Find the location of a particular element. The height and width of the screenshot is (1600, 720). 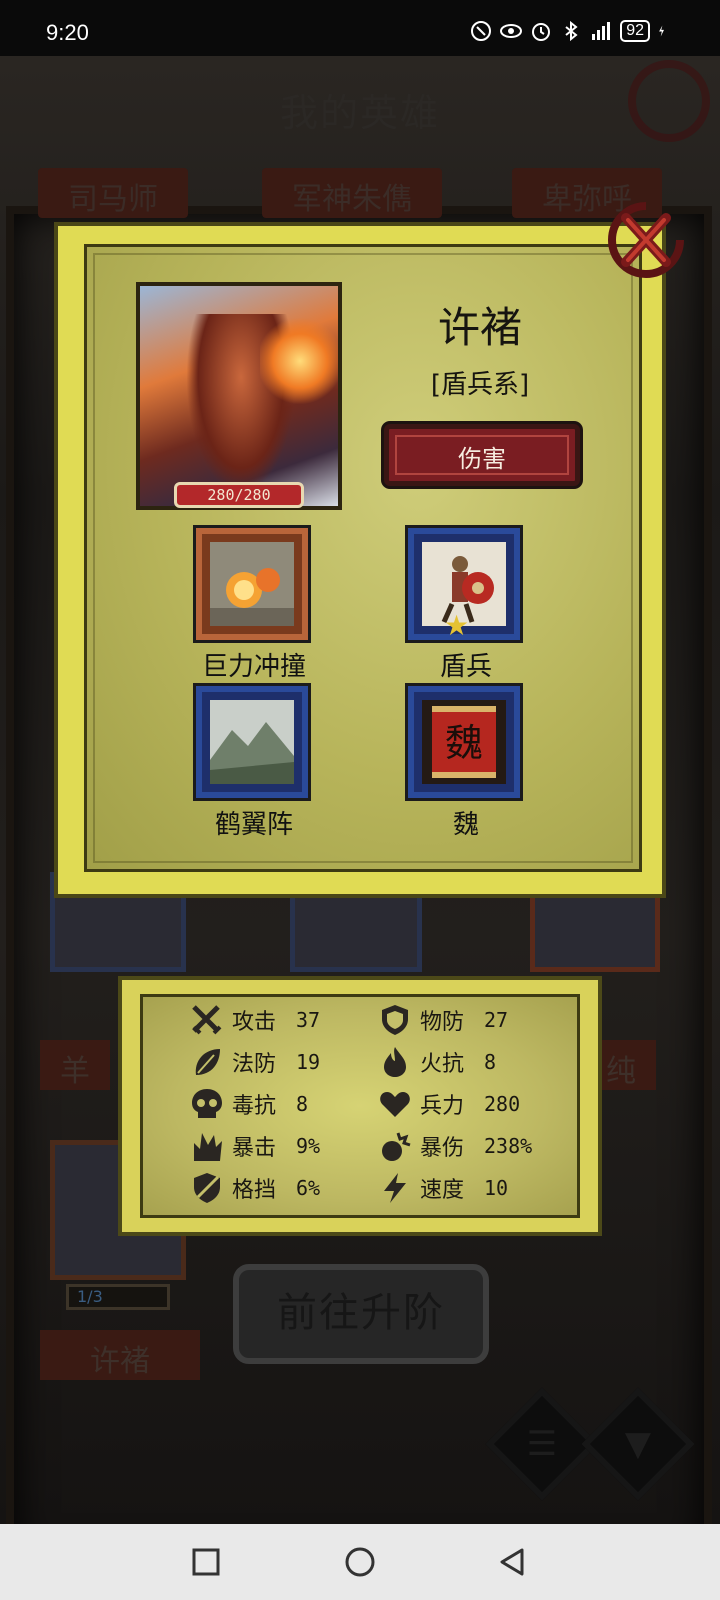

mountain-formation-icon is located at coordinates (252, 742).